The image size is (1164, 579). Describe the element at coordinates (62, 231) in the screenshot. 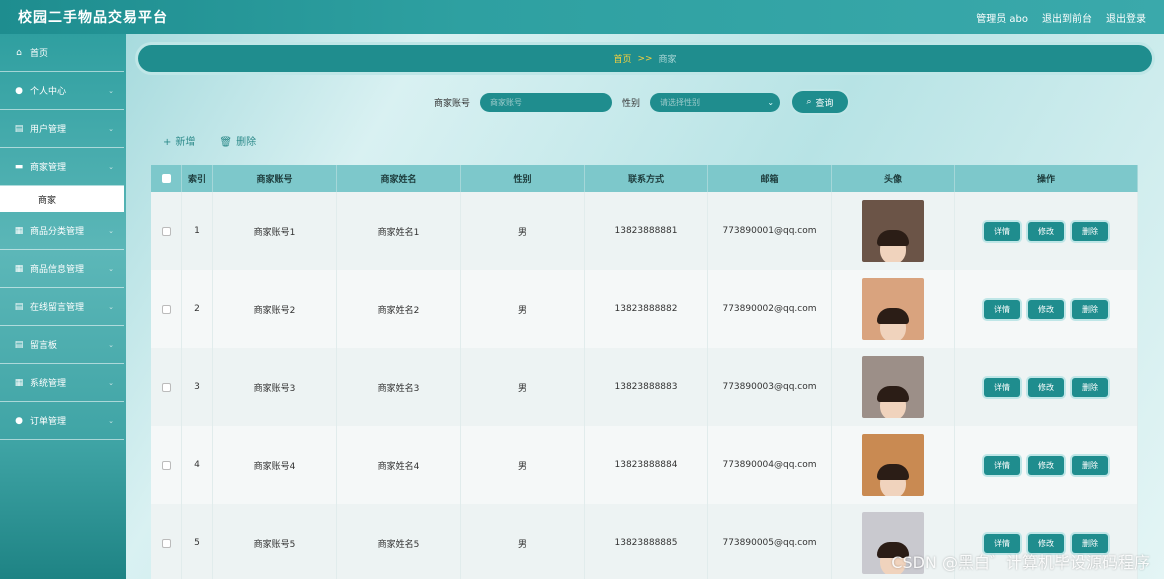

I see `sidebar-item-5: ▦ 商品分类管理 ⌄` at that location.